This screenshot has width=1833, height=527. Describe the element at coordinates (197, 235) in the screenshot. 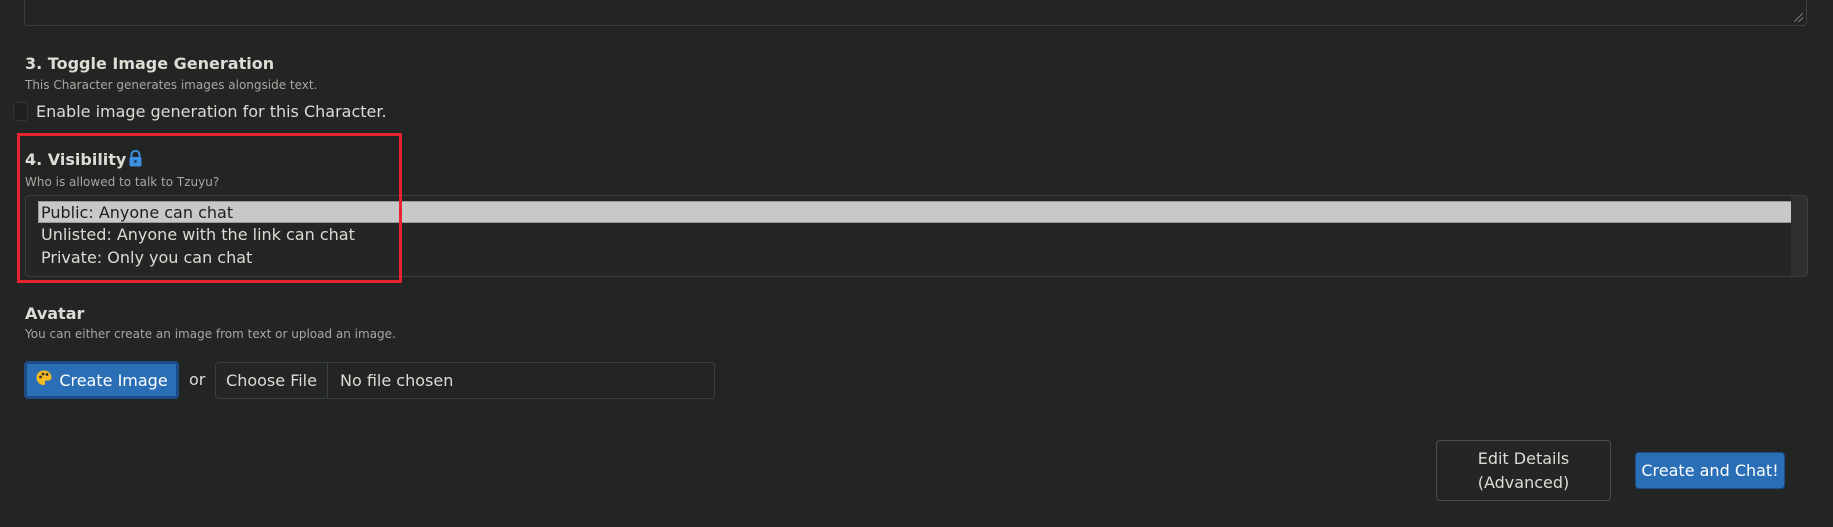

I see `visibility-option-unlisted: Unlisted: Anyone with the link can chat` at that location.